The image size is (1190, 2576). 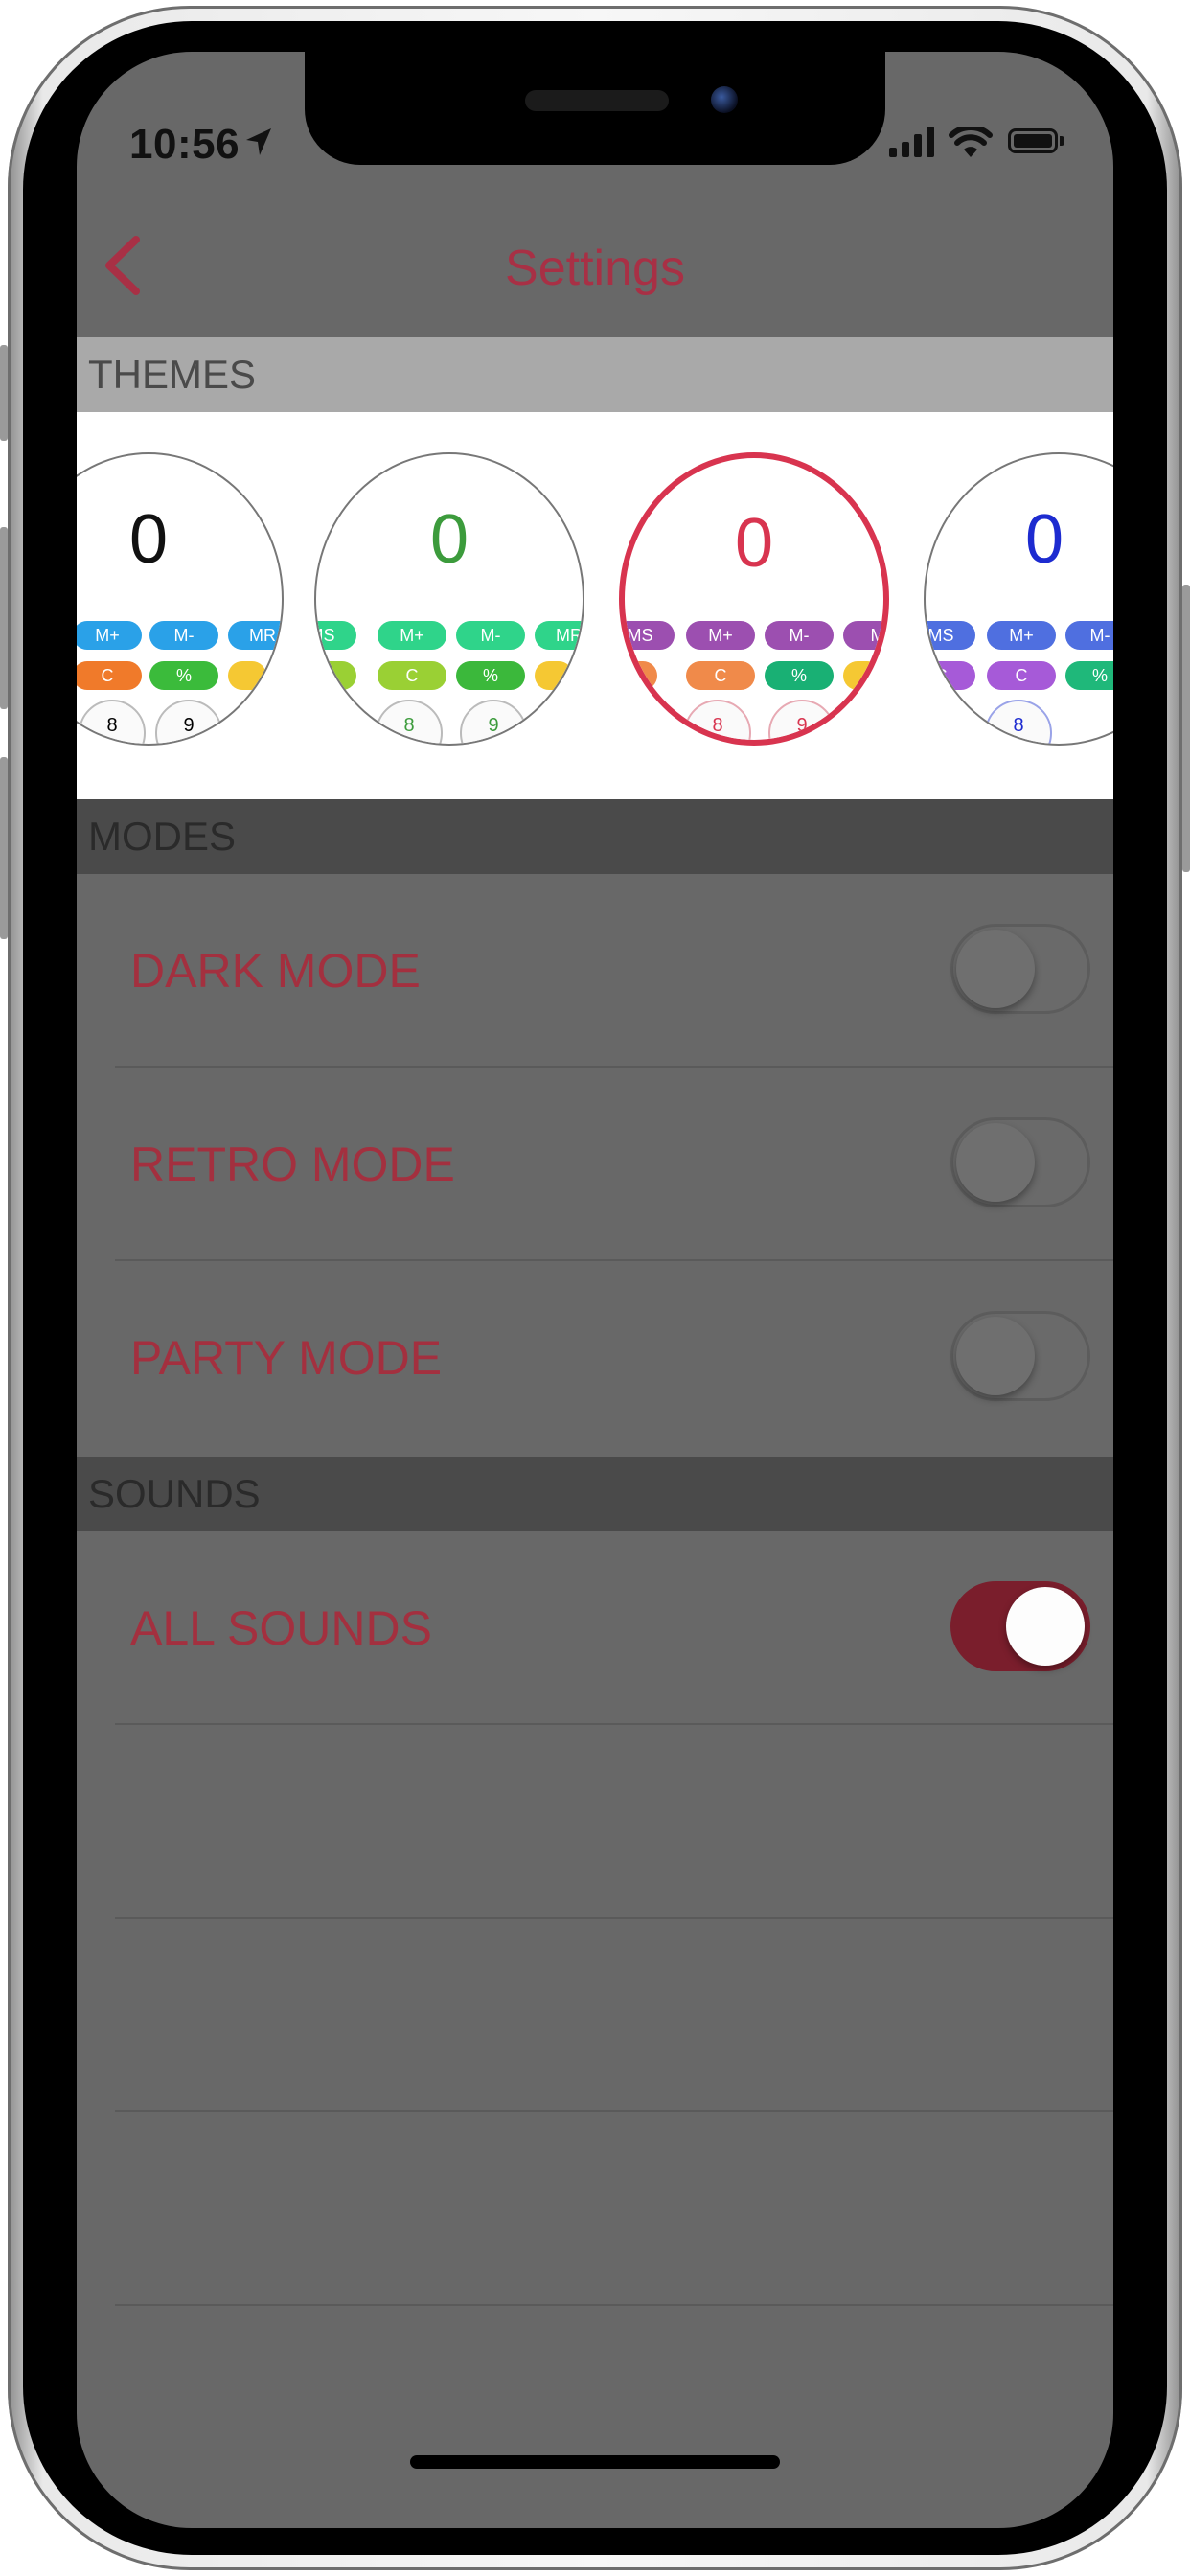 What do you see at coordinates (1033, 140) in the screenshot?
I see `battery-icon` at bounding box center [1033, 140].